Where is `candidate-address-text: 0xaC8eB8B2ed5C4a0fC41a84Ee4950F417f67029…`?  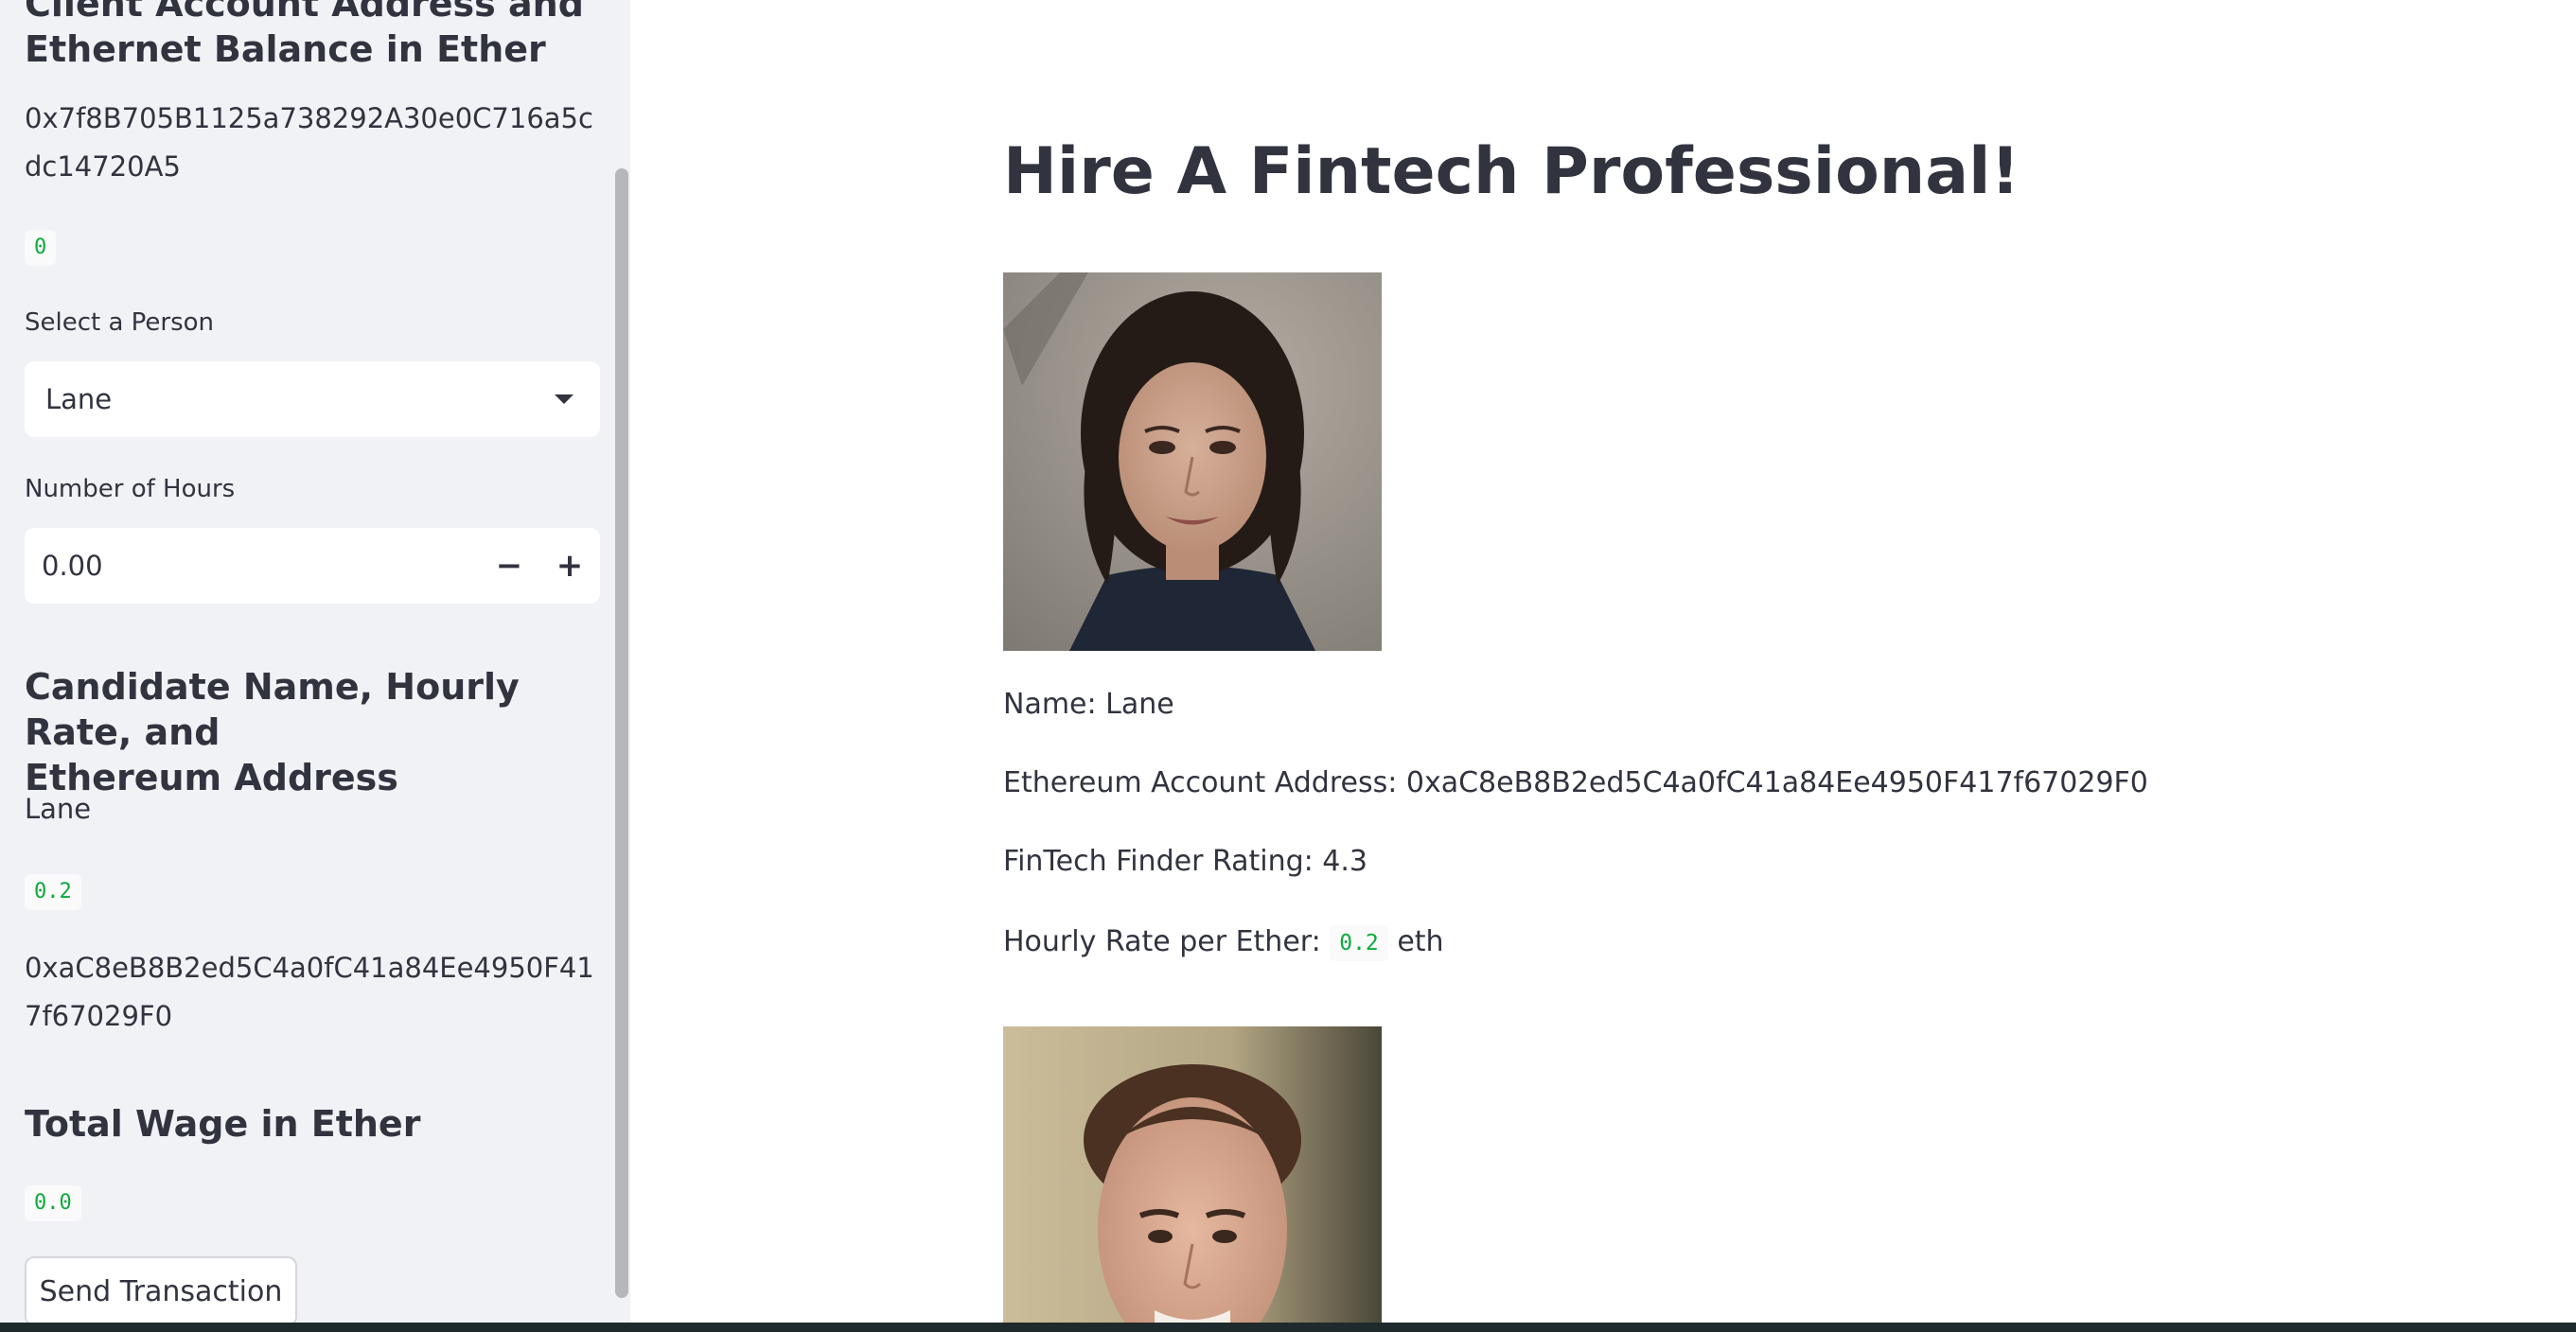
candidate-address-text: 0xaC8eB8B2ed5C4a0fC41a84Ee4950F417f67029… is located at coordinates (309, 992).